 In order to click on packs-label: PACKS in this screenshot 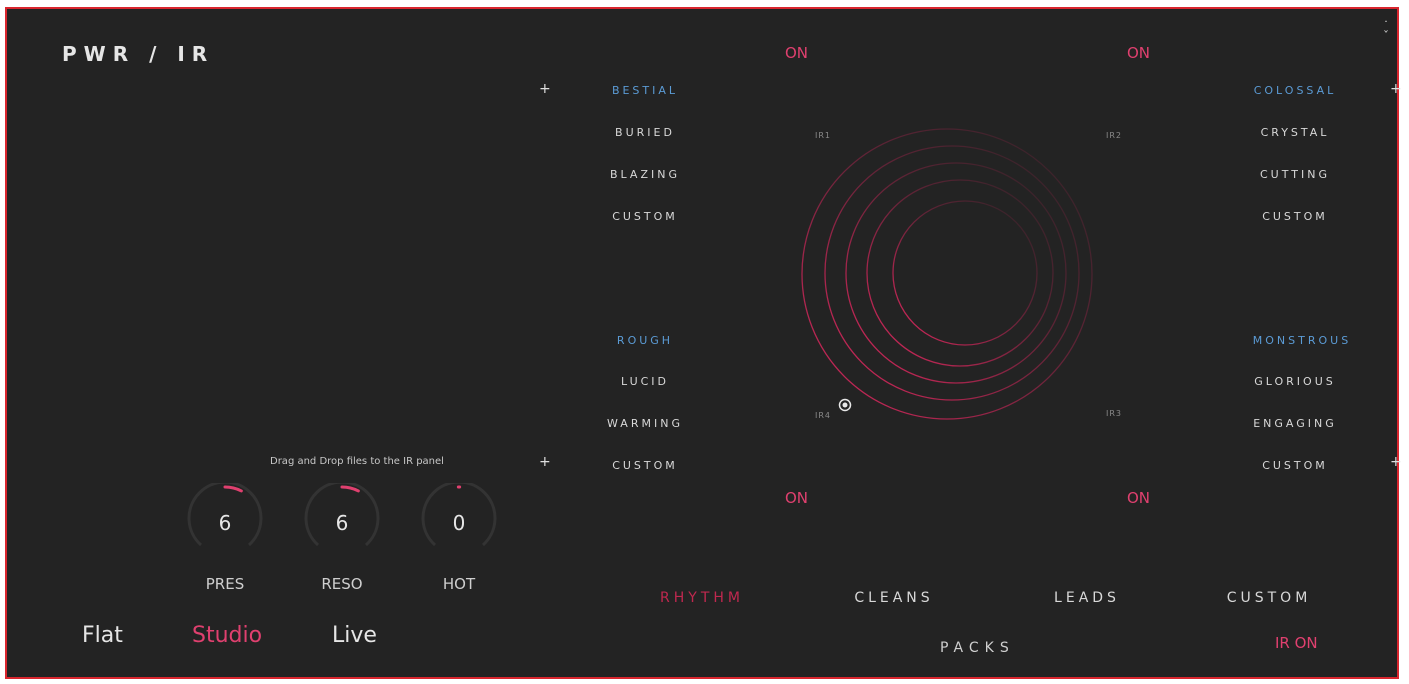, I will do `click(977, 648)`.